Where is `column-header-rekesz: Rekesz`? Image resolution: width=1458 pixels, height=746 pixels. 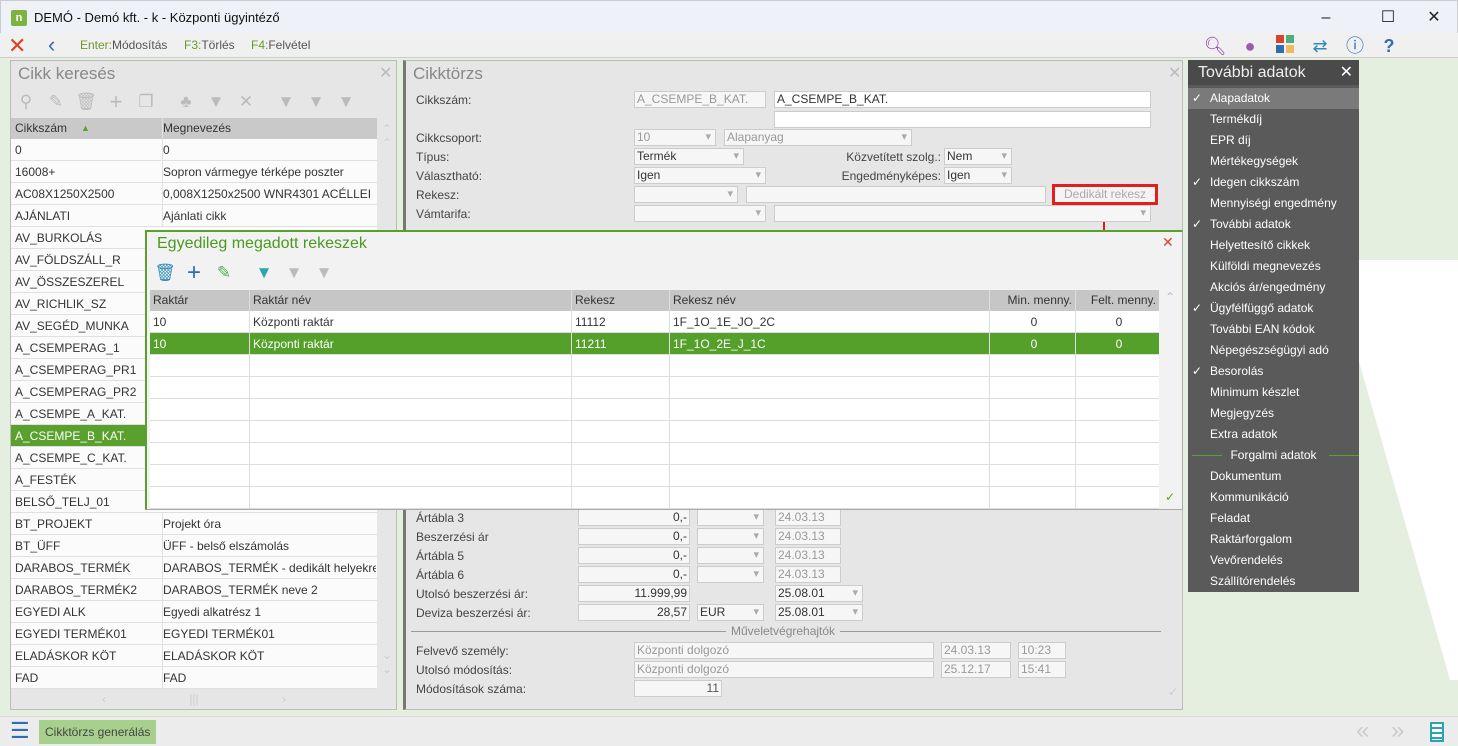
column-header-rekesz: Rekesz is located at coordinates (620, 300).